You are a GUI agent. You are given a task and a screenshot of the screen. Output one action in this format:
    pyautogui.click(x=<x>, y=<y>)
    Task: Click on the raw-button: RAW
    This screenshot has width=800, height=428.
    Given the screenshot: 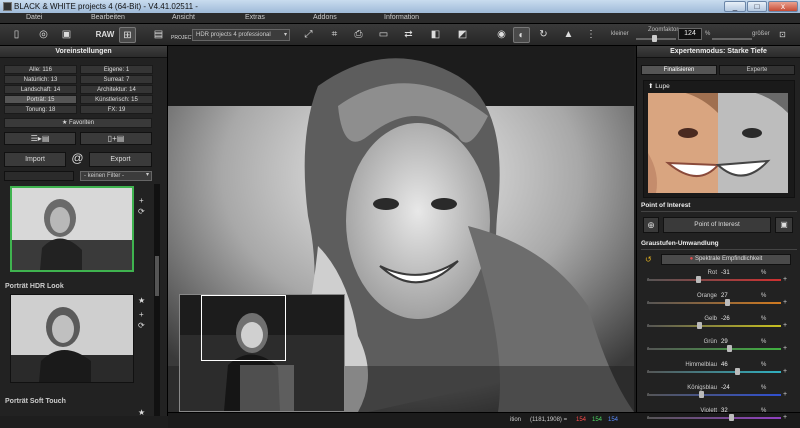 What is the action you would take?
    pyautogui.click(x=105, y=35)
    